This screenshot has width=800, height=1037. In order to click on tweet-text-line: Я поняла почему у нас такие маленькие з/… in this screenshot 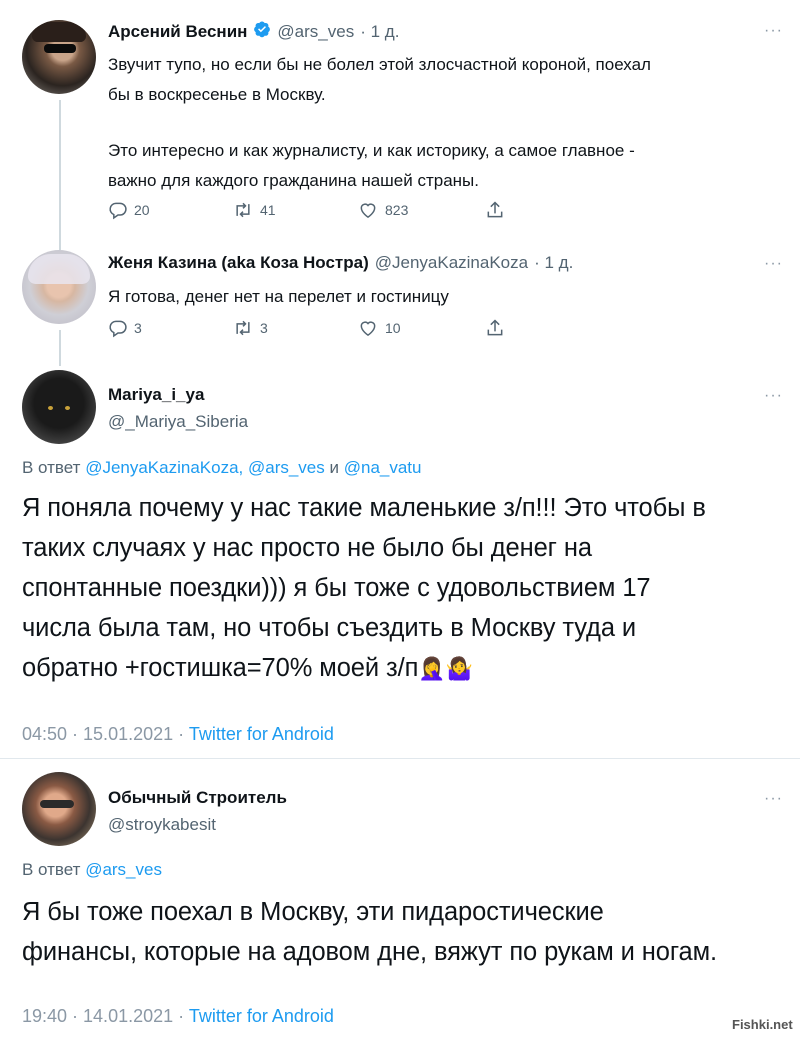, I will do `click(364, 508)`.